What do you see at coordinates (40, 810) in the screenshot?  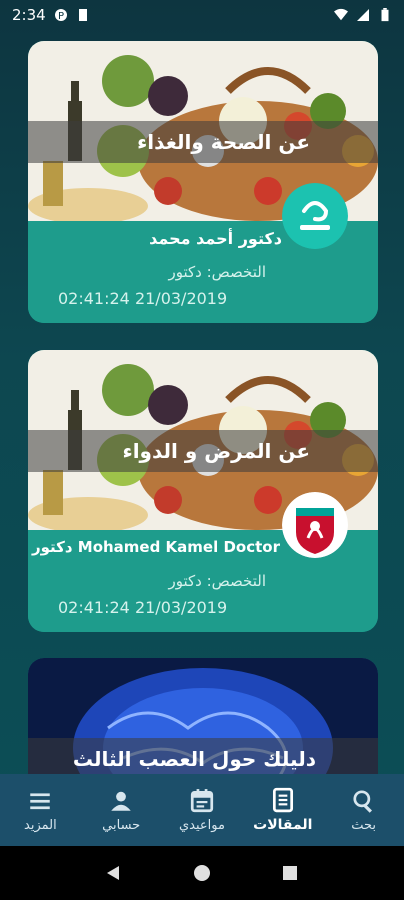 I see `nav-more: المزيد` at bounding box center [40, 810].